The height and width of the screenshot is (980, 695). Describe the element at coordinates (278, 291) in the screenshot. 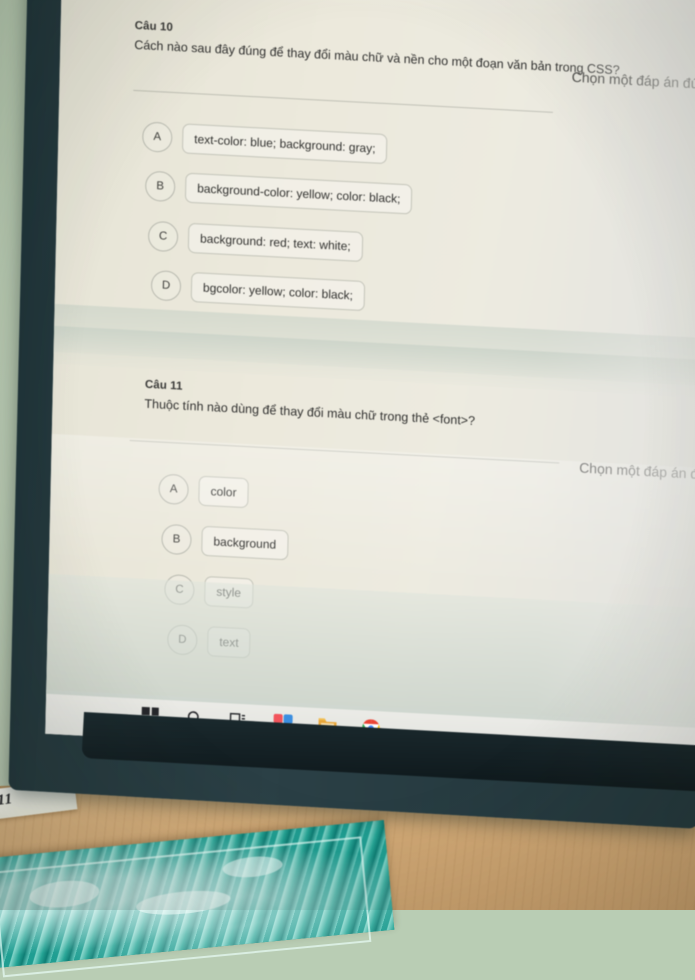

I see `option-text-box: bgcolor: yellow; color: black;` at that location.